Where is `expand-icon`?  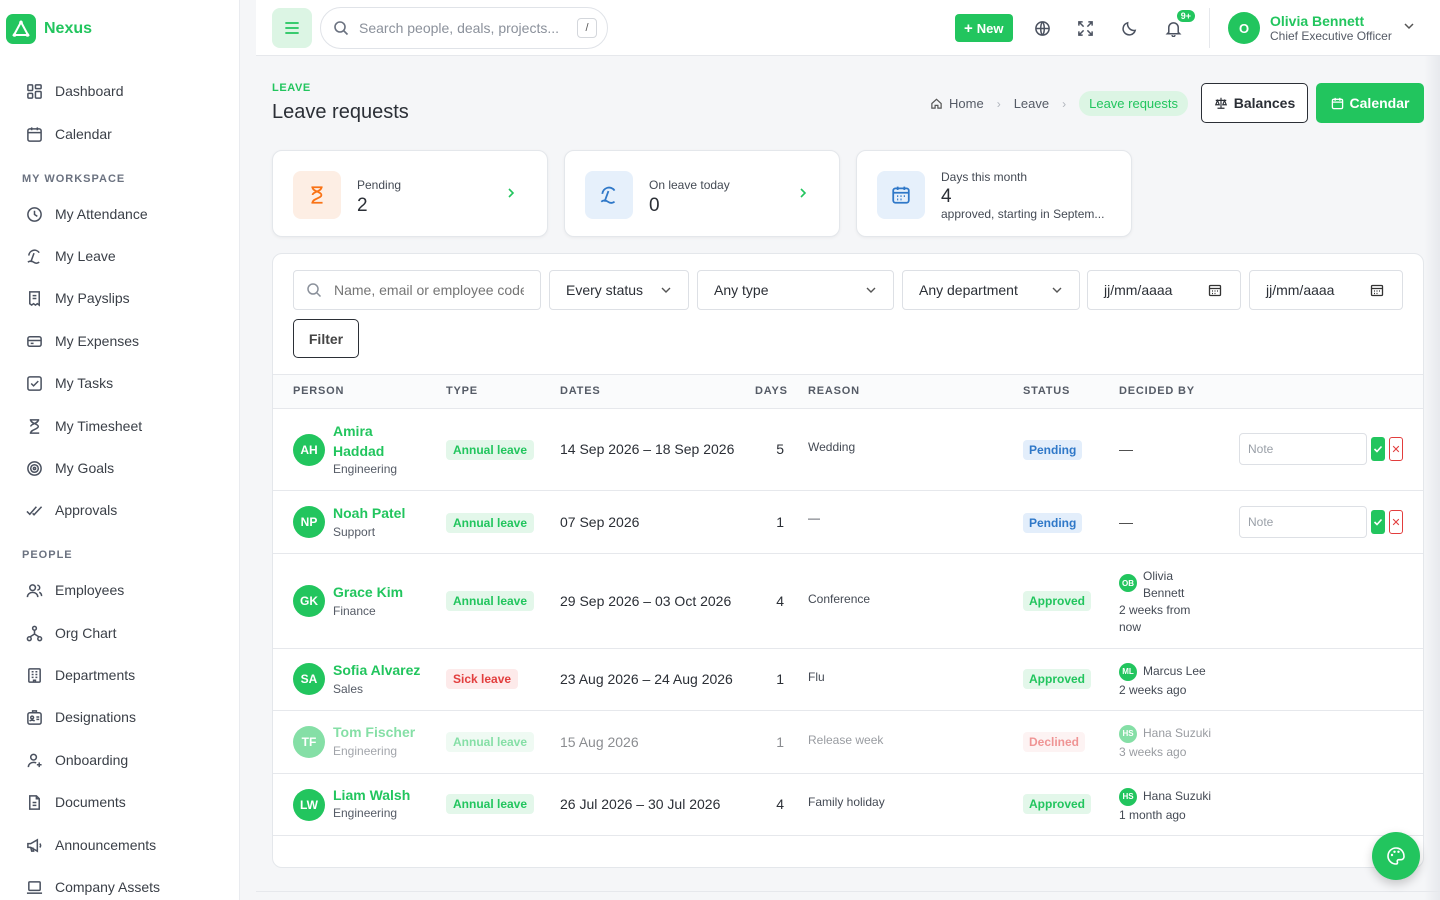 expand-icon is located at coordinates (1085, 28).